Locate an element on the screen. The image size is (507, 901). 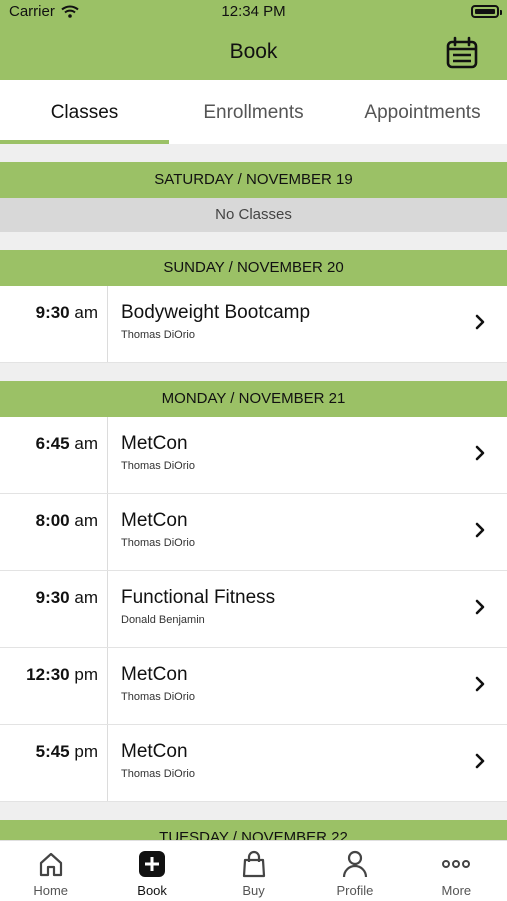
status-time: 12:34 PM is located at coordinates (253, 11).